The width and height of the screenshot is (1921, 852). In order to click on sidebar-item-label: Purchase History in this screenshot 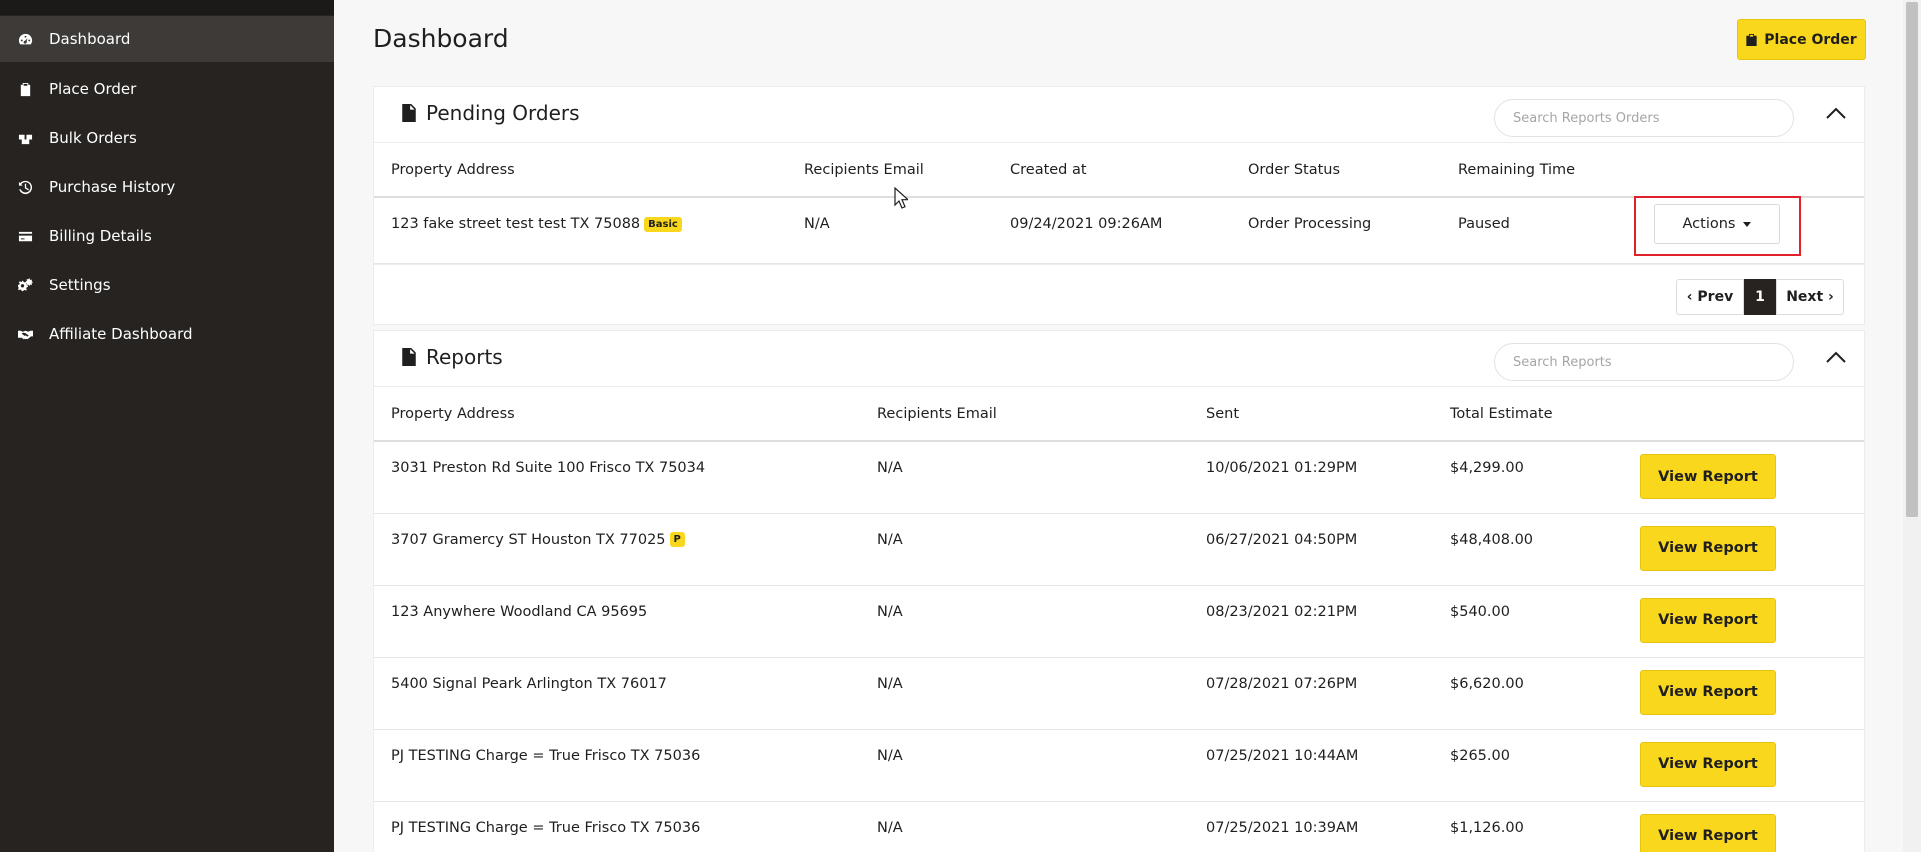, I will do `click(112, 187)`.